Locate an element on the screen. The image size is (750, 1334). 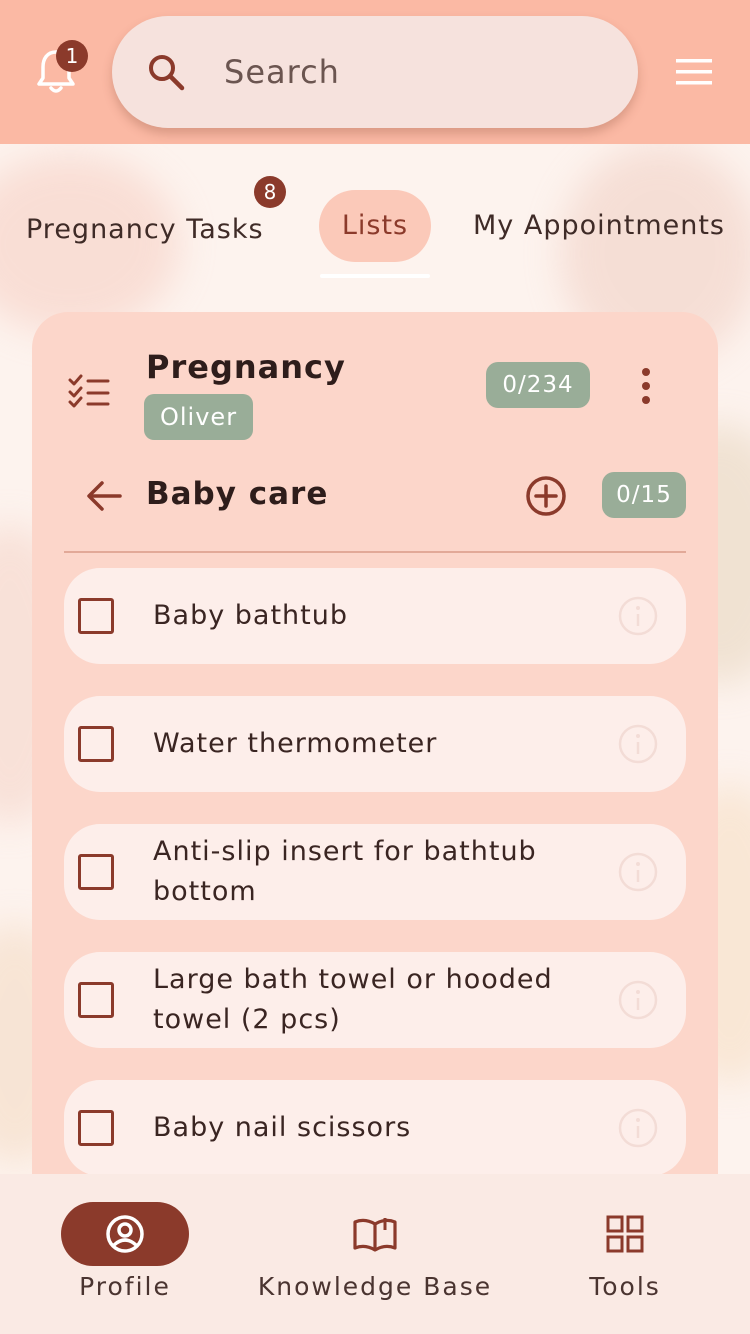
hamburger-menu-icon is located at coordinates (694, 72).